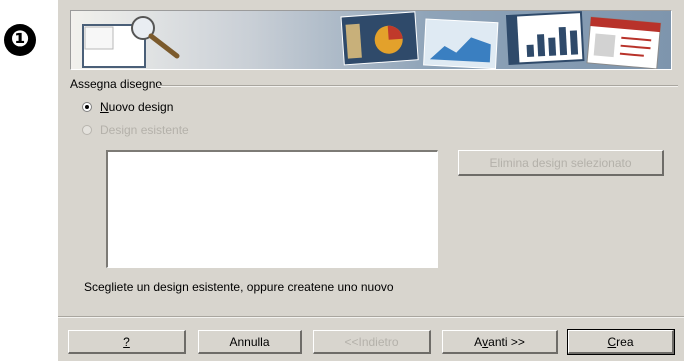  I want to click on radio-new-design: Nuovo design, so click(127, 107).